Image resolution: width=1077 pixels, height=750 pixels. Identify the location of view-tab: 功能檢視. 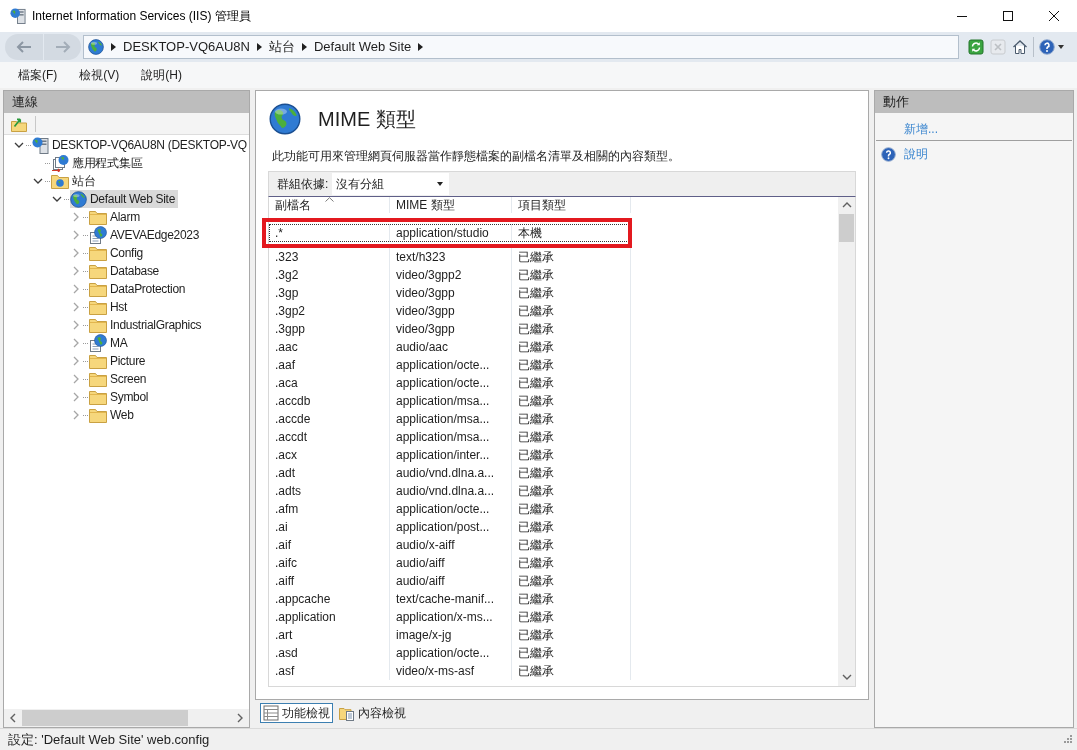
(296, 713).